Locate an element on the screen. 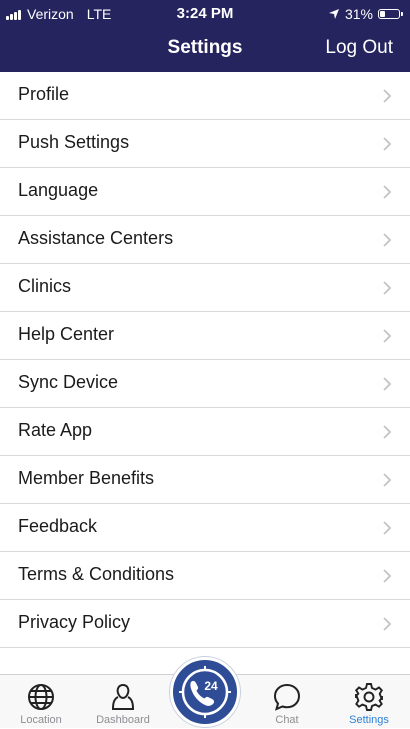 Image resolution: width=410 pixels, height=729 pixels. settings-item-terms-conditions: Terms & Conditions is located at coordinates (205, 576).